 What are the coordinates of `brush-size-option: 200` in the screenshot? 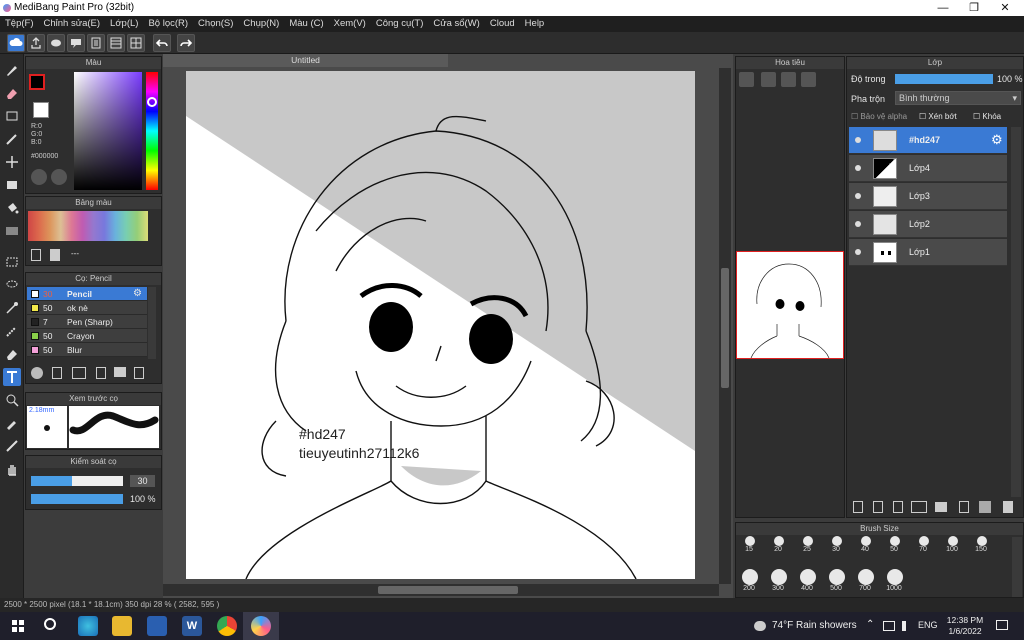 It's located at (750, 582).